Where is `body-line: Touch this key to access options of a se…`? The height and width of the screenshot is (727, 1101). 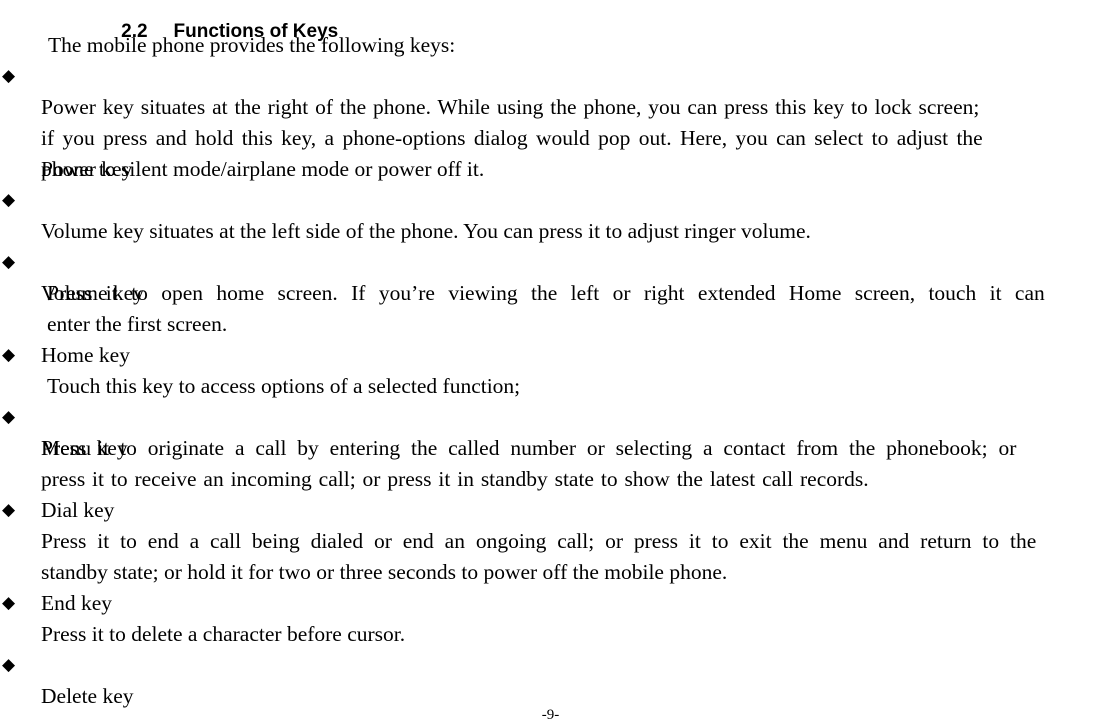 body-line: Touch this key to access options of a se… is located at coordinates (284, 386).